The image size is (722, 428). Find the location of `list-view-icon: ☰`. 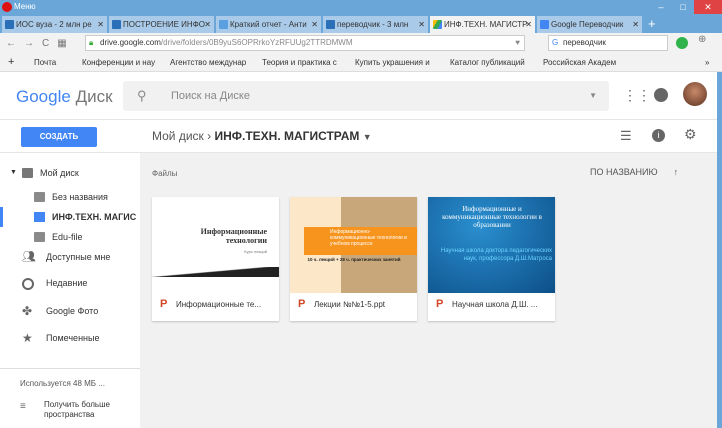

list-view-icon: ☰ is located at coordinates (626, 136).